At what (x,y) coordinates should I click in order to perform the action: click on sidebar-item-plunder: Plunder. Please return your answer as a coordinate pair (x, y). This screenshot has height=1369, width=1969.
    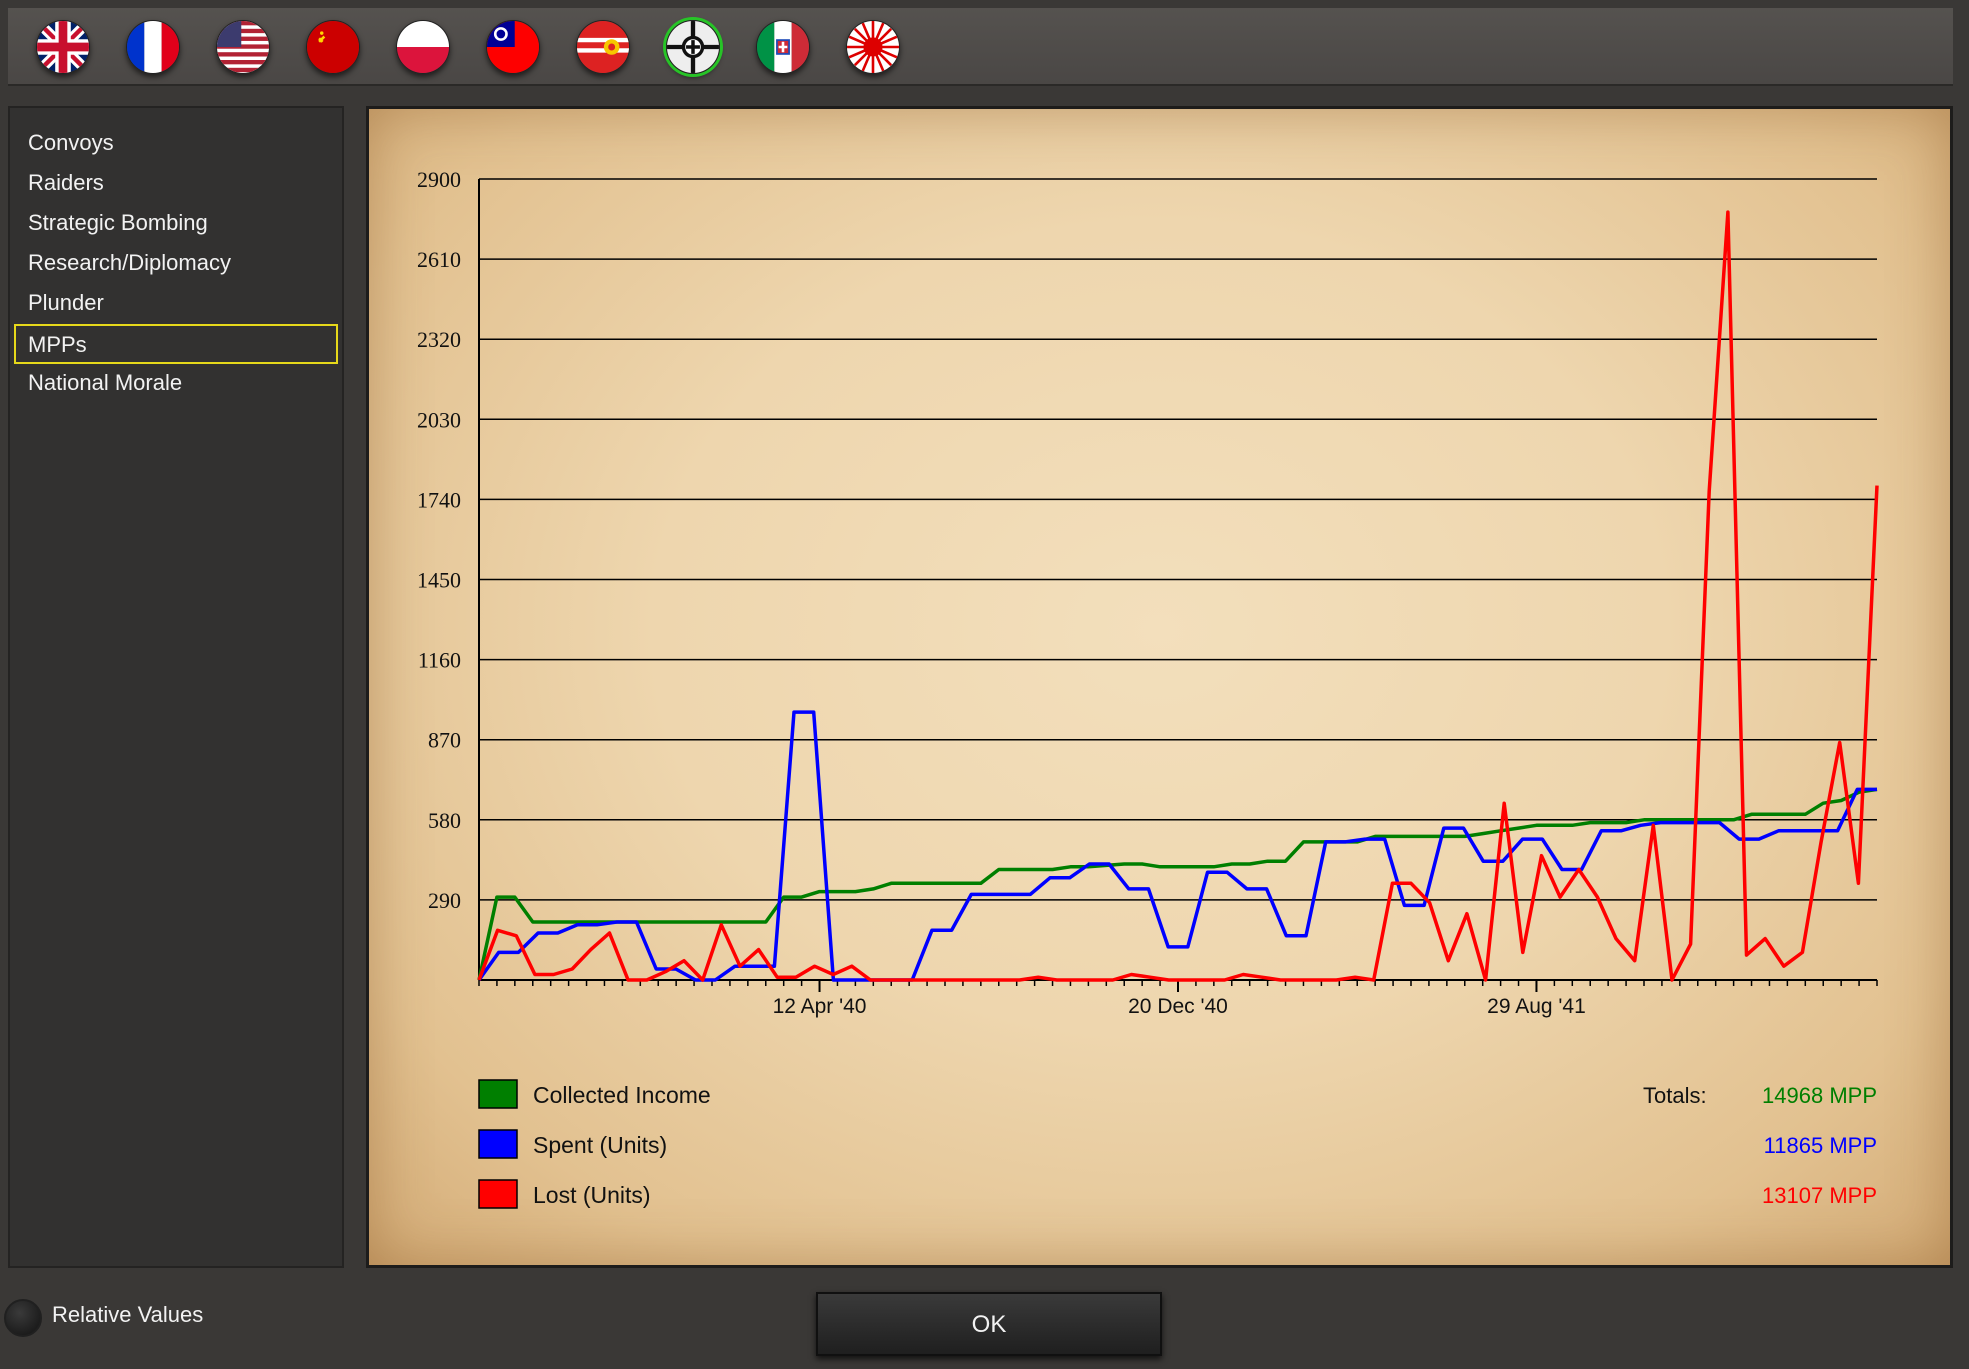
    Looking at the image, I should click on (176, 304).